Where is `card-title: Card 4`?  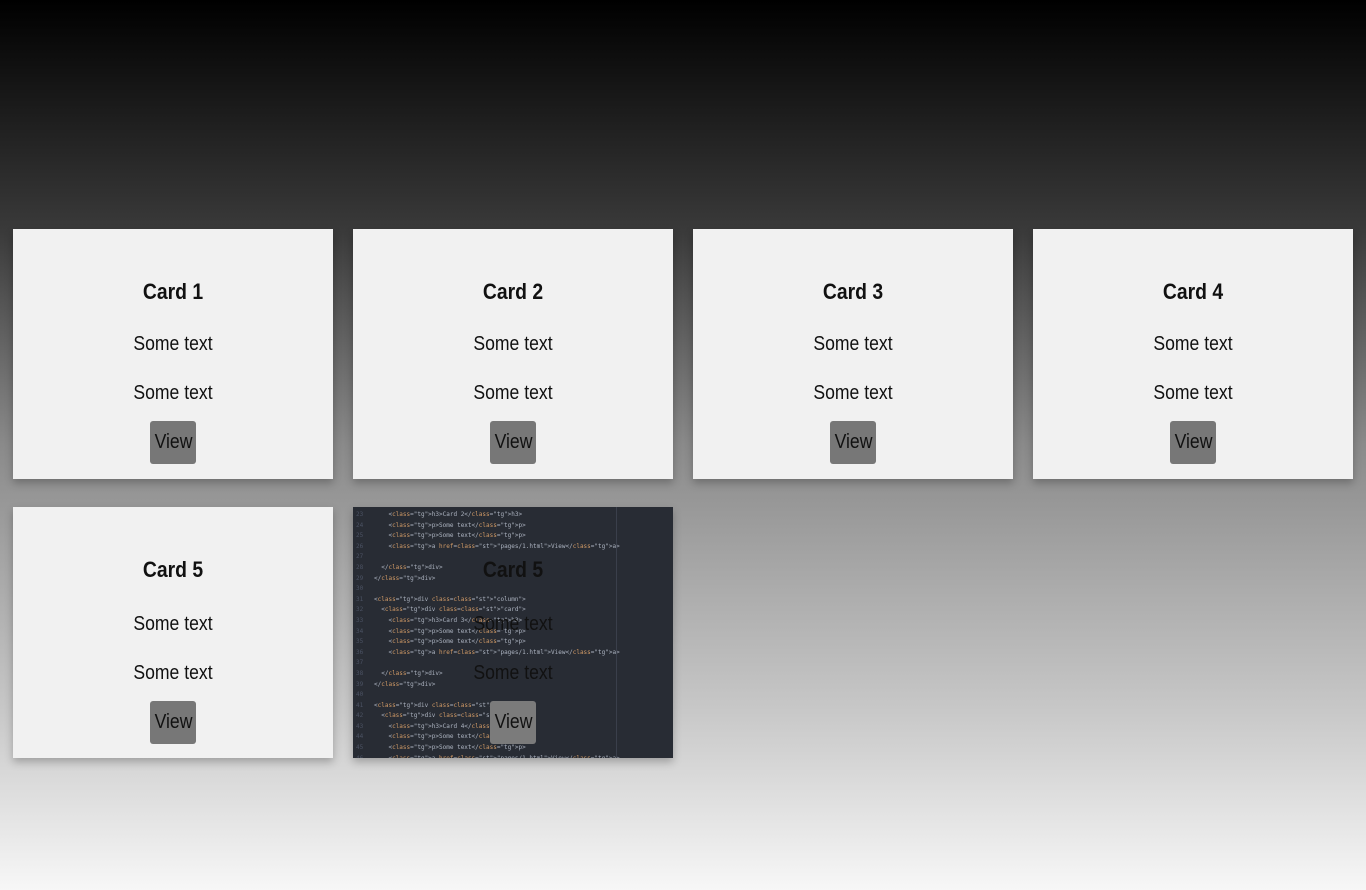 card-title: Card 4 is located at coordinates (1193, 291).